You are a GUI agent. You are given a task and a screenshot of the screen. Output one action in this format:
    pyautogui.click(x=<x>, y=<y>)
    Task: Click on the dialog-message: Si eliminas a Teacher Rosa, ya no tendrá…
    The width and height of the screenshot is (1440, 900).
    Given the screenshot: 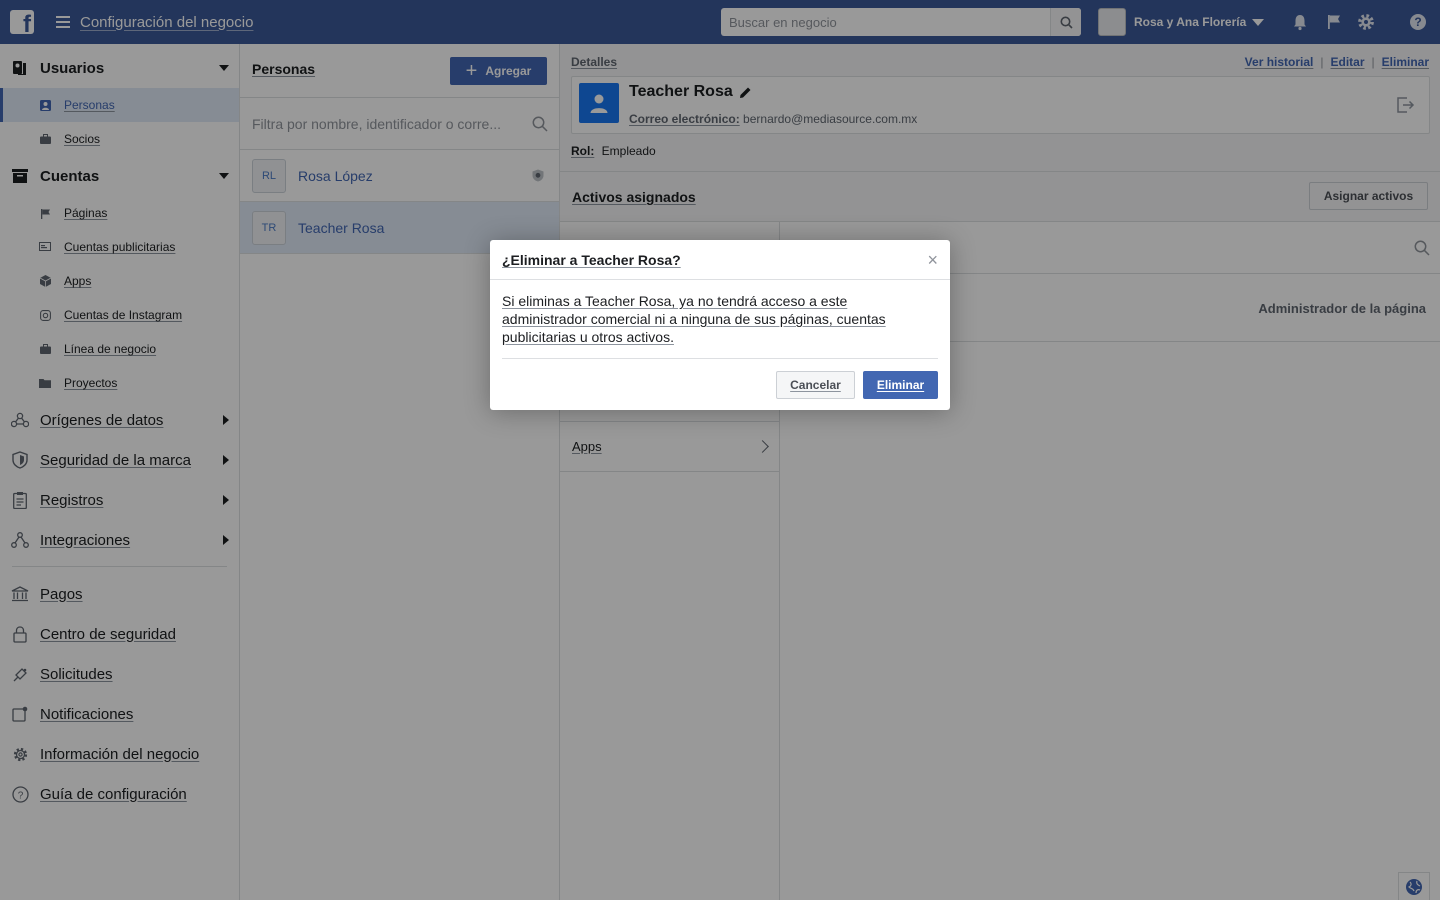 What is the action you would take?
    pyautogui.click(x=694, y=319)
    